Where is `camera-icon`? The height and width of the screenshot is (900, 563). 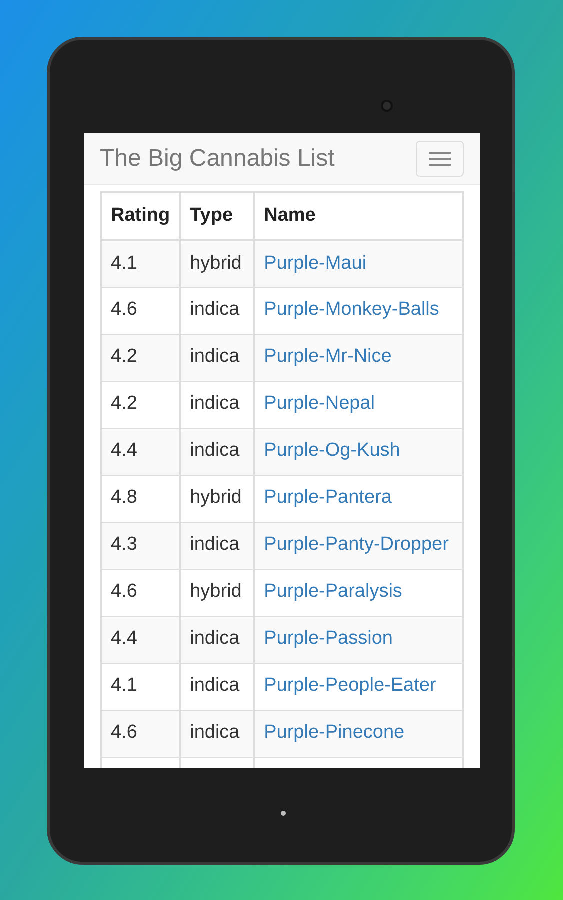
camera-icon is located at coordinates (387, 106).